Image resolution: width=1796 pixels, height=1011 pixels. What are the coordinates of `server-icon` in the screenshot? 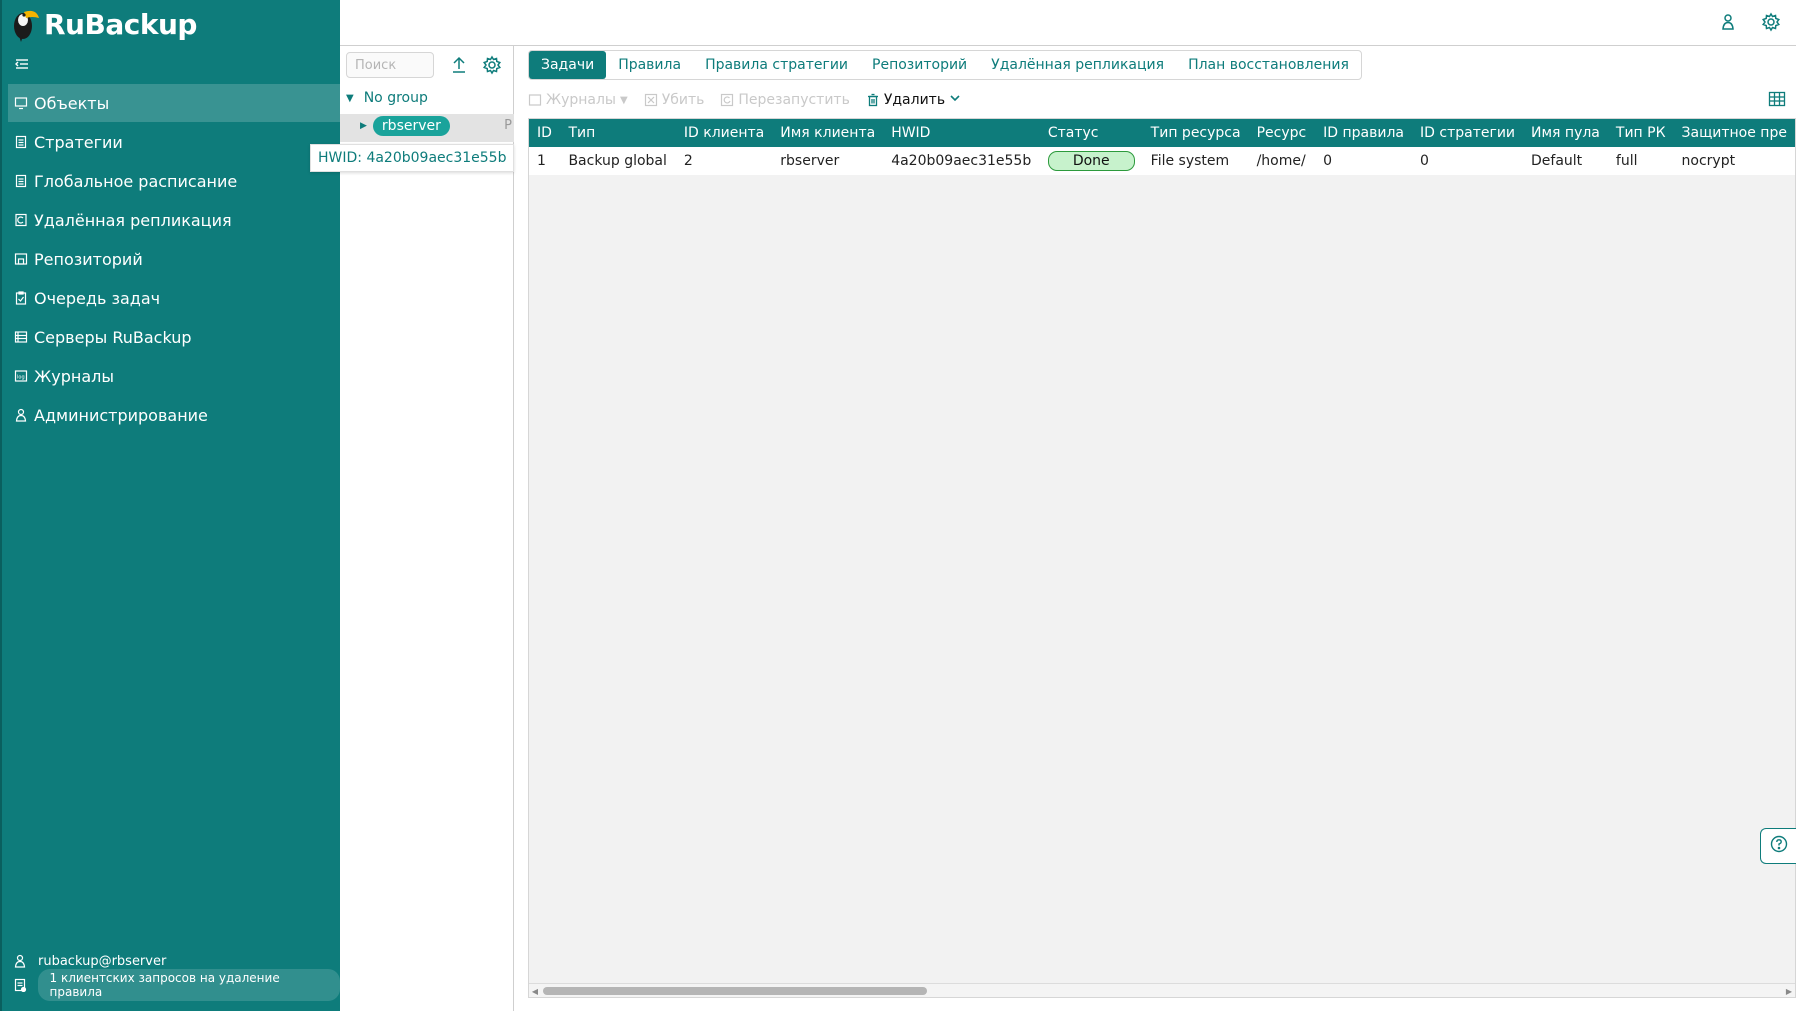 It's located at (21, 337).